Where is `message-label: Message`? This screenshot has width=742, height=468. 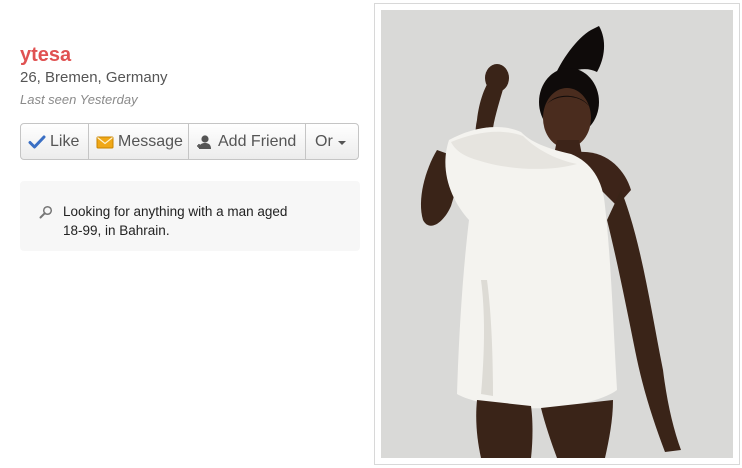
message-label: Message is located at coordinates (150, 141).